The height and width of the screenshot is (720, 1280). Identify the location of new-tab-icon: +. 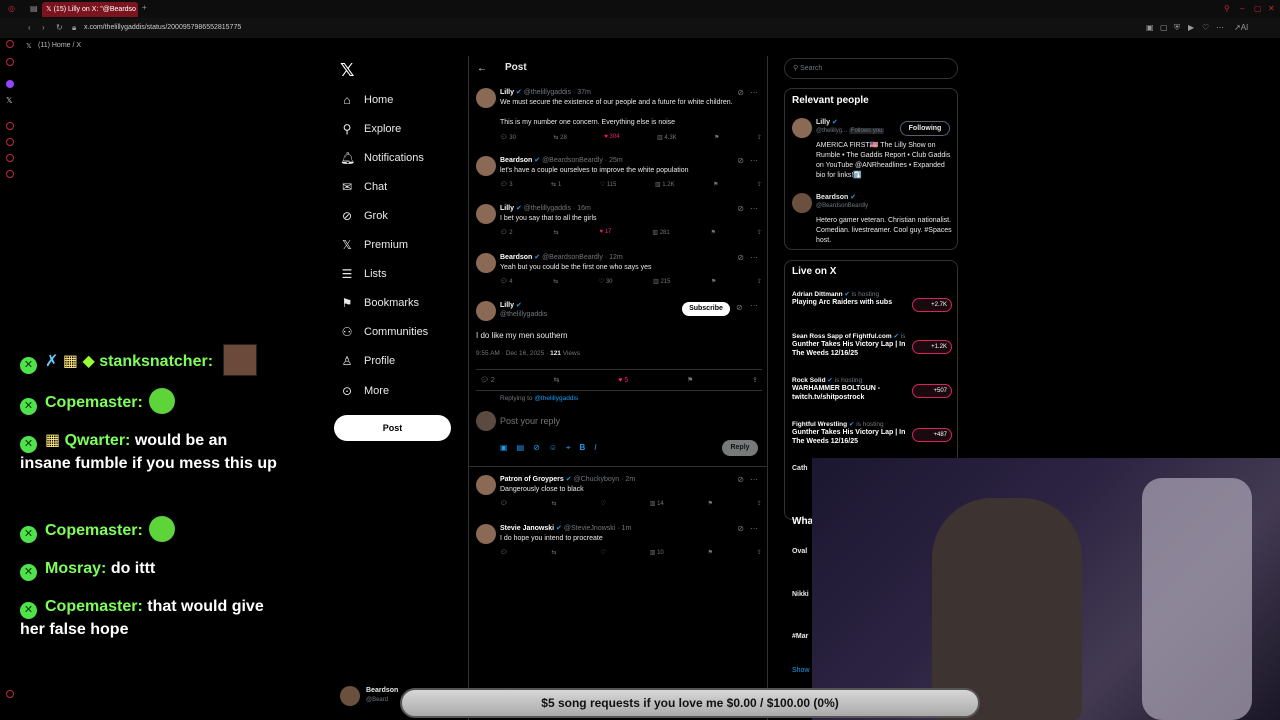
(144, 7).